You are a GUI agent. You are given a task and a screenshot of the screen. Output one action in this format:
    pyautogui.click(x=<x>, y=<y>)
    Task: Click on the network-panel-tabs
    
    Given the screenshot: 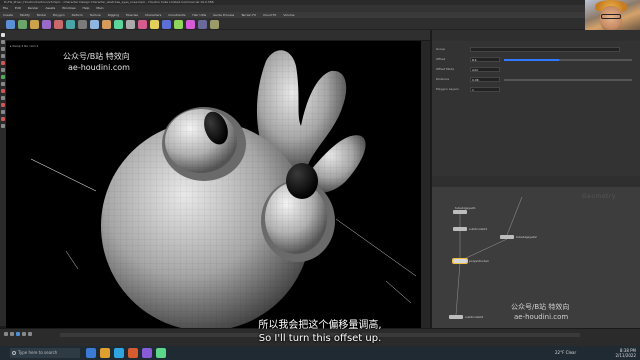 What is the action you would take?
    pyautogui.click(x=536, y=181)
    